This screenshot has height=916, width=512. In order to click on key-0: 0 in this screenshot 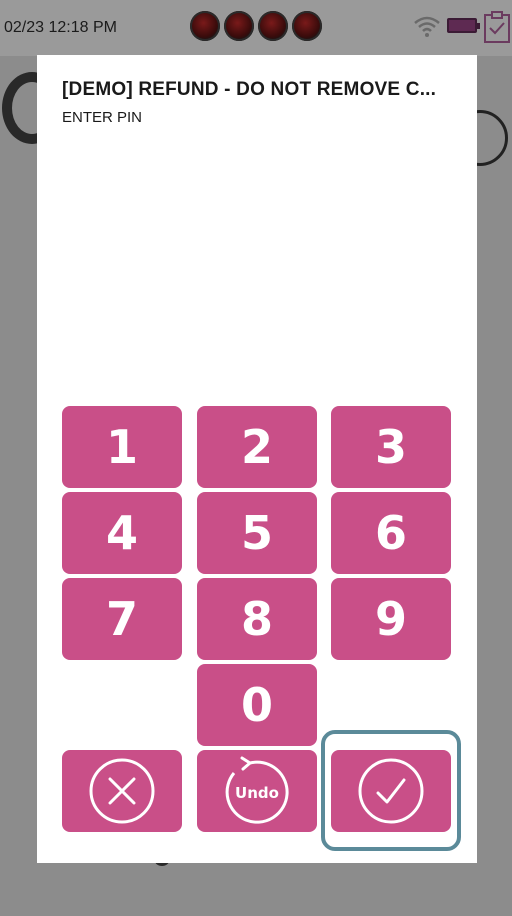, I will do `click(257, 705)`.